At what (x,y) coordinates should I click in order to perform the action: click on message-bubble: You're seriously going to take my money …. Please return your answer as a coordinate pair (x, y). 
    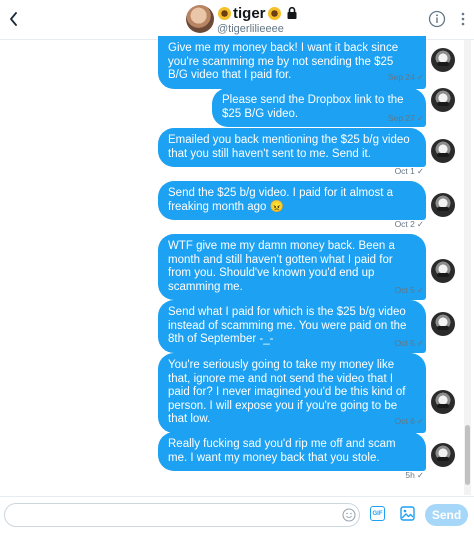
    Looking at the image, I should click on (292, 393).